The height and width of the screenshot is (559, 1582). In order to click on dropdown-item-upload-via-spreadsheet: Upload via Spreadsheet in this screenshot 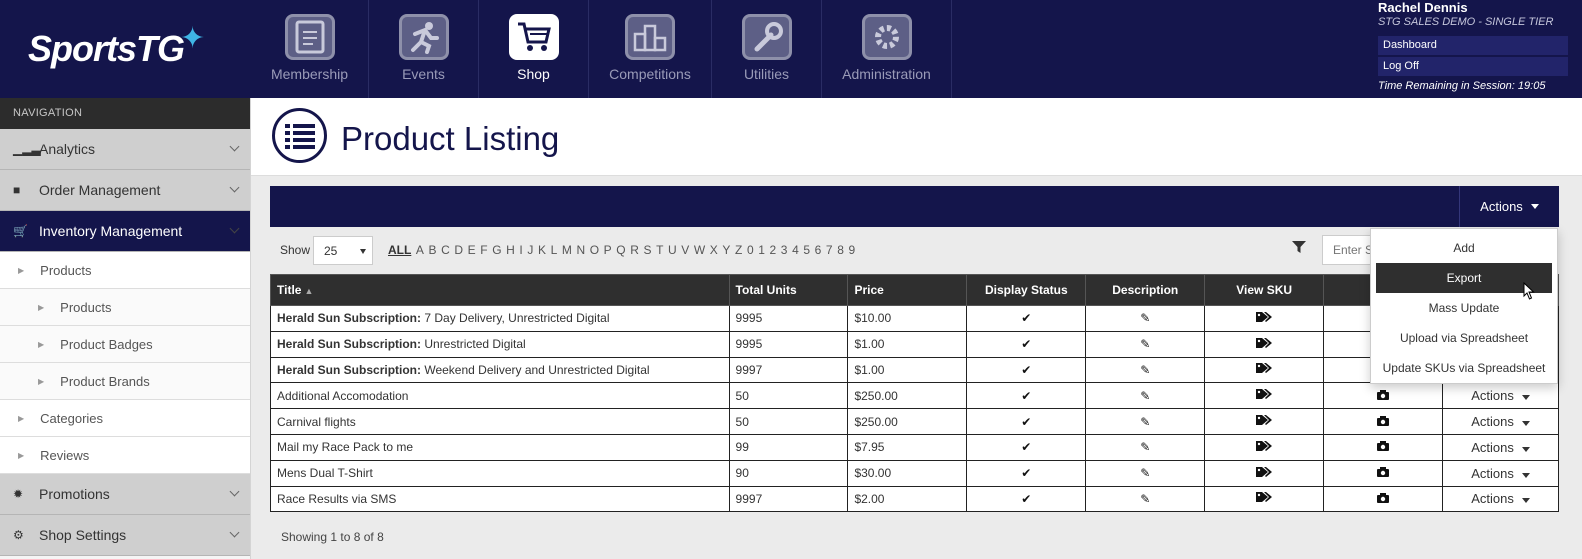, I will do `click(1464, 338)`.